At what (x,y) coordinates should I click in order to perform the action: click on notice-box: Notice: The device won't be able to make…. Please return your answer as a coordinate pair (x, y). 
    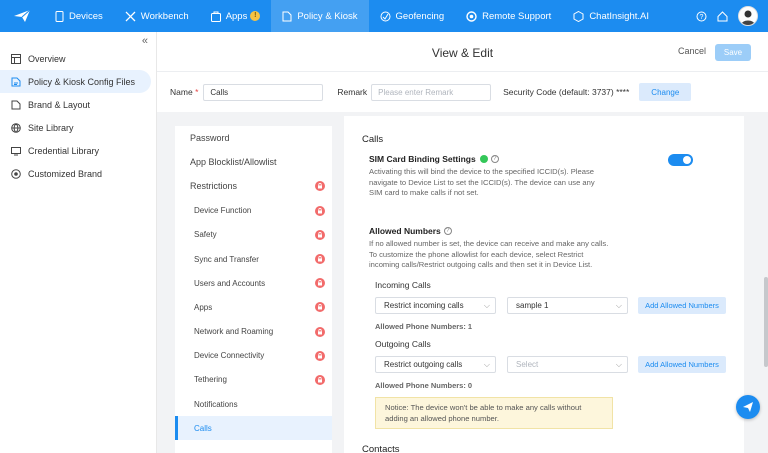
    Looking at the image, I should click on (494, 413).